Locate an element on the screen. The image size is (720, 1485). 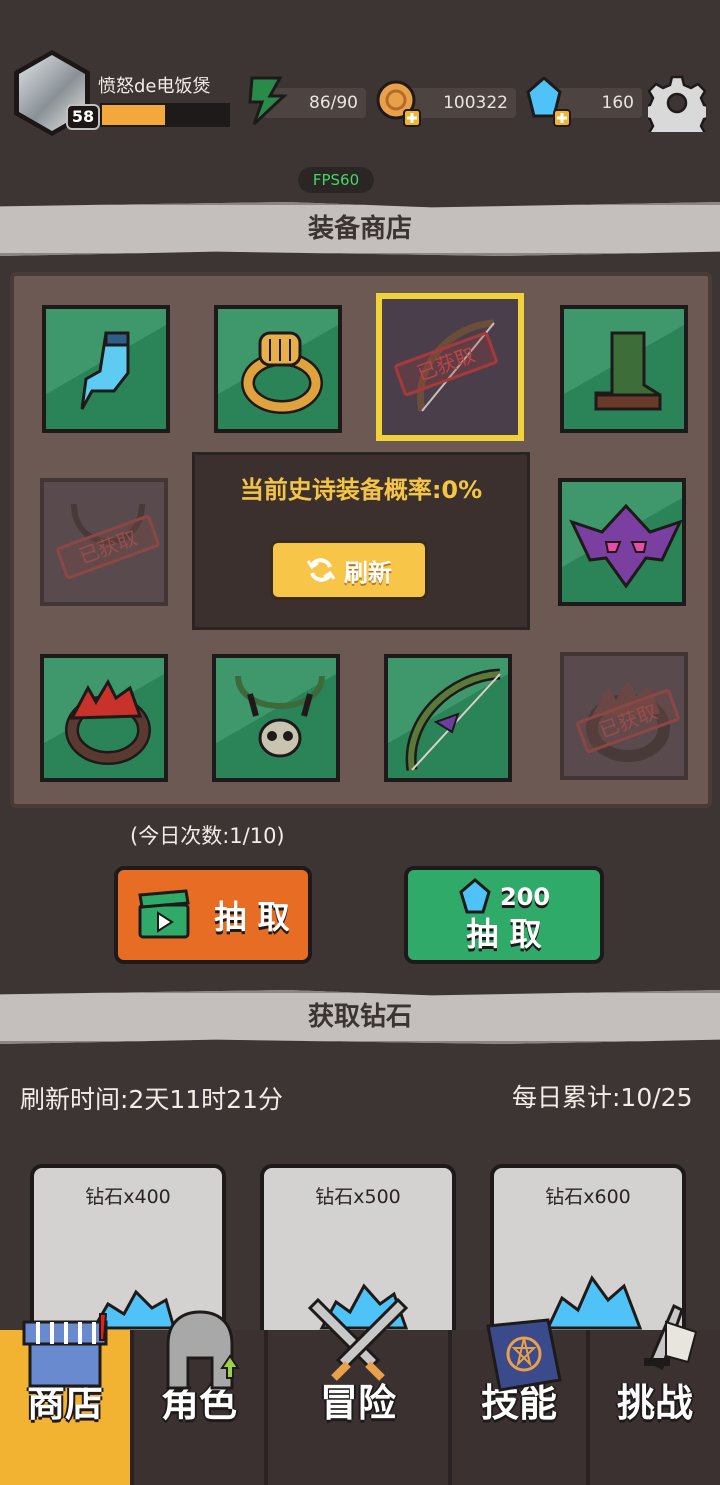
xp-bar is located at coordinates (165, 115).